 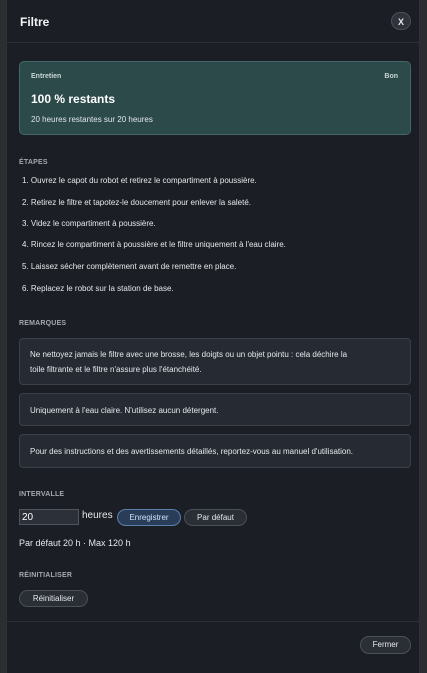 I want to click on close-footer-button: Fermer, so click(x=385, y=645).